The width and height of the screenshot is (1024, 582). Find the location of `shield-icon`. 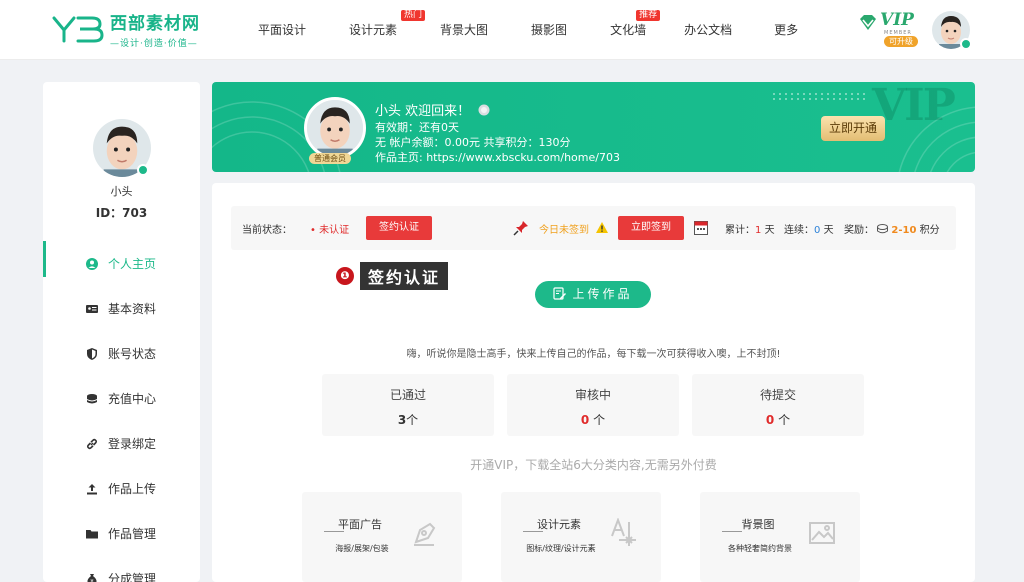

shield-icon is located at coordinates (92, 353).